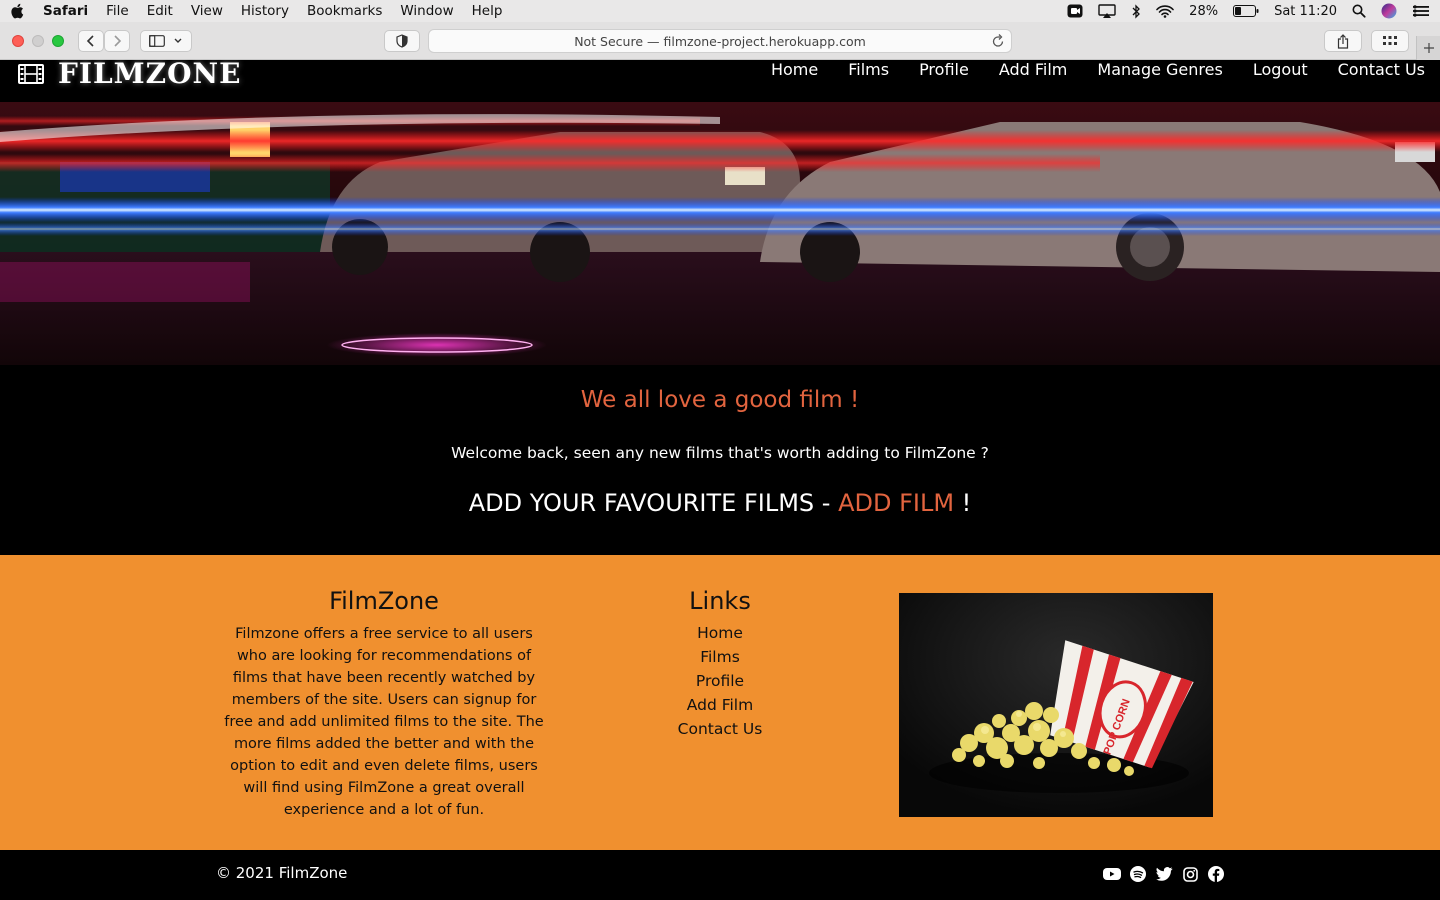  I want to click on nav-manage-genres: Manage Genres, so click(1159, 70).